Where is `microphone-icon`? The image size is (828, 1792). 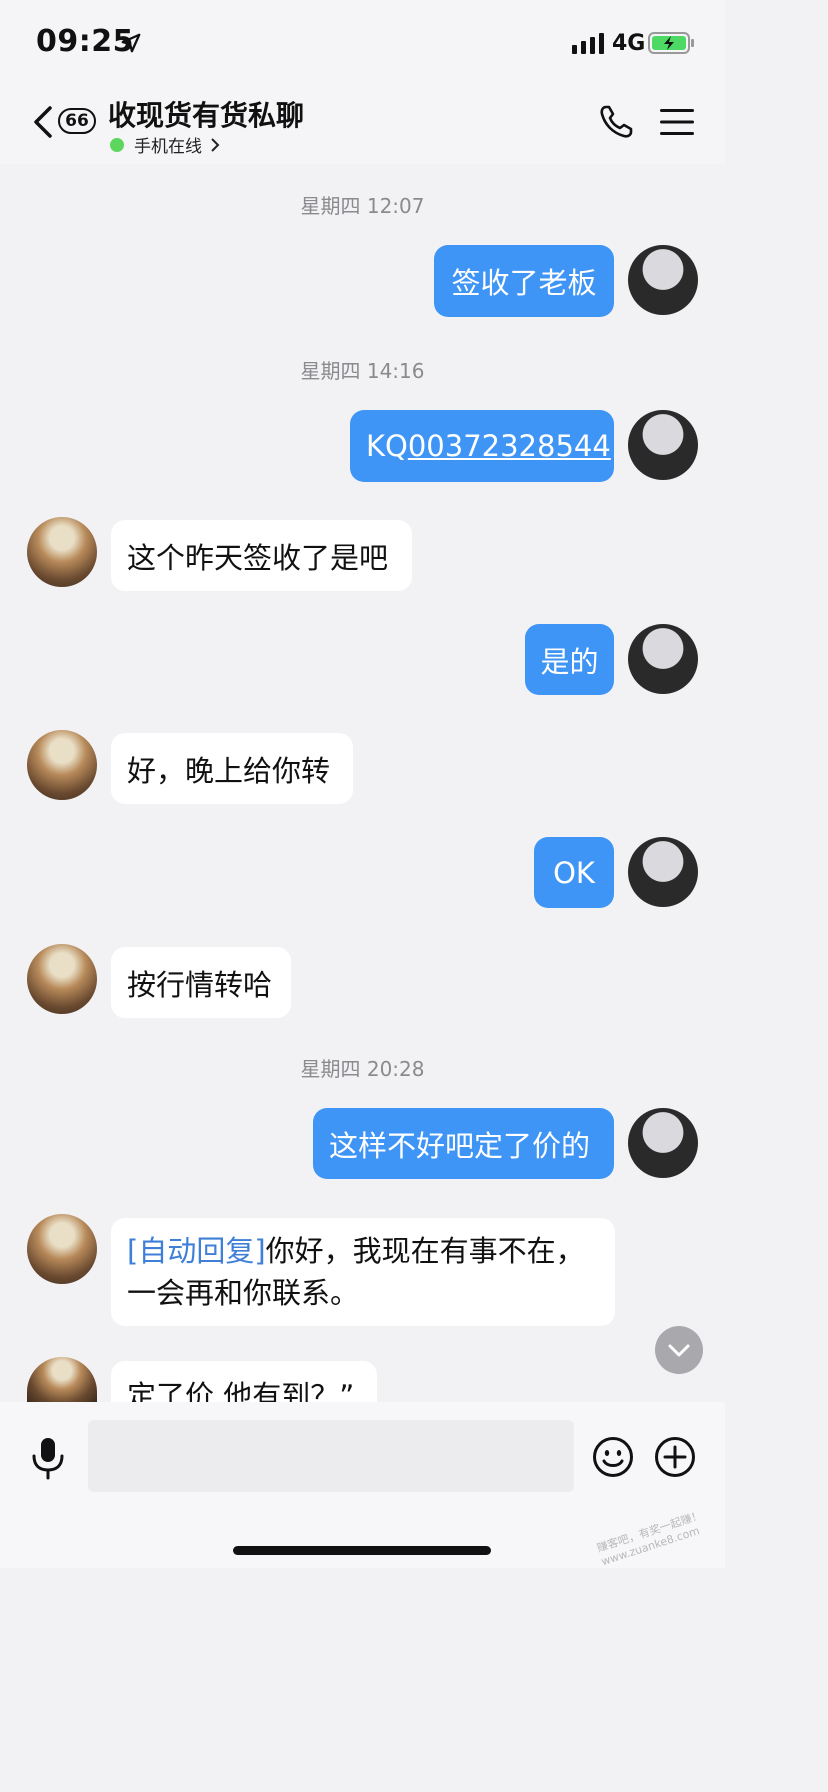 microphone-icon is located at coordinates (48, 1458).